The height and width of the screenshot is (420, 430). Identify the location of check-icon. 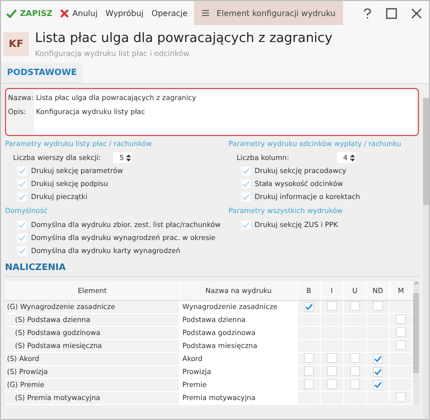
(11, 13).